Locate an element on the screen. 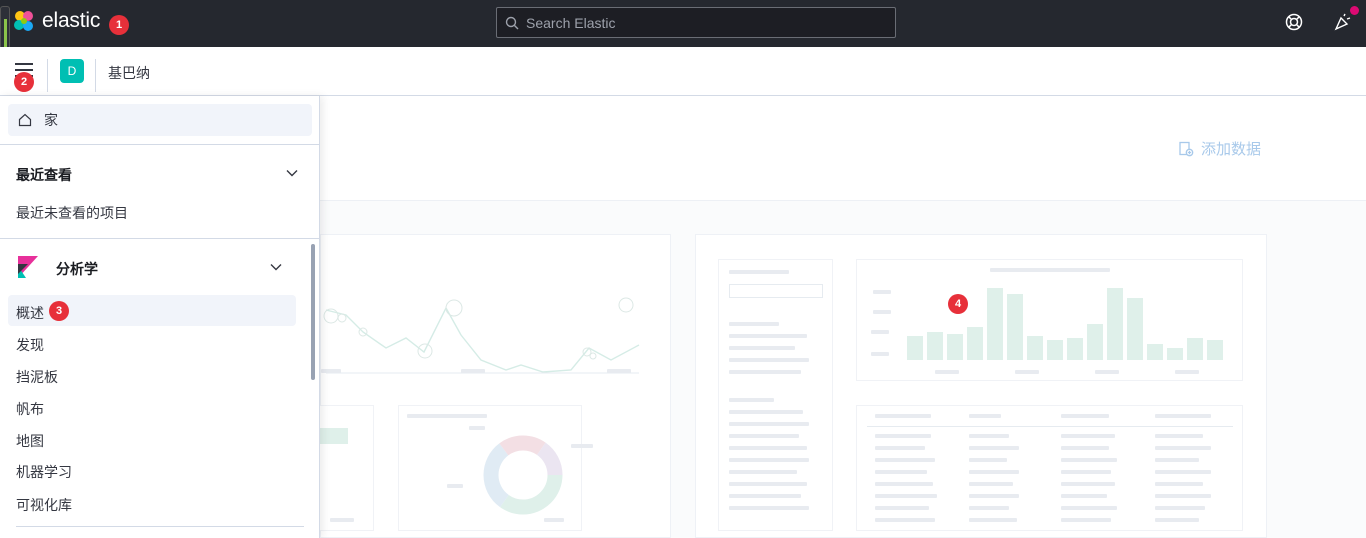 This screenshot has height=538, width=1366. nav-item-maps: 地图 is located at coordinates (30, 441).